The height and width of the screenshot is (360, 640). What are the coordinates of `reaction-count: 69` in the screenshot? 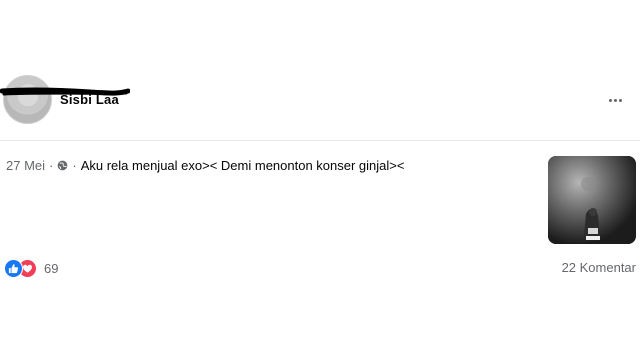 It's located at (51, 268).